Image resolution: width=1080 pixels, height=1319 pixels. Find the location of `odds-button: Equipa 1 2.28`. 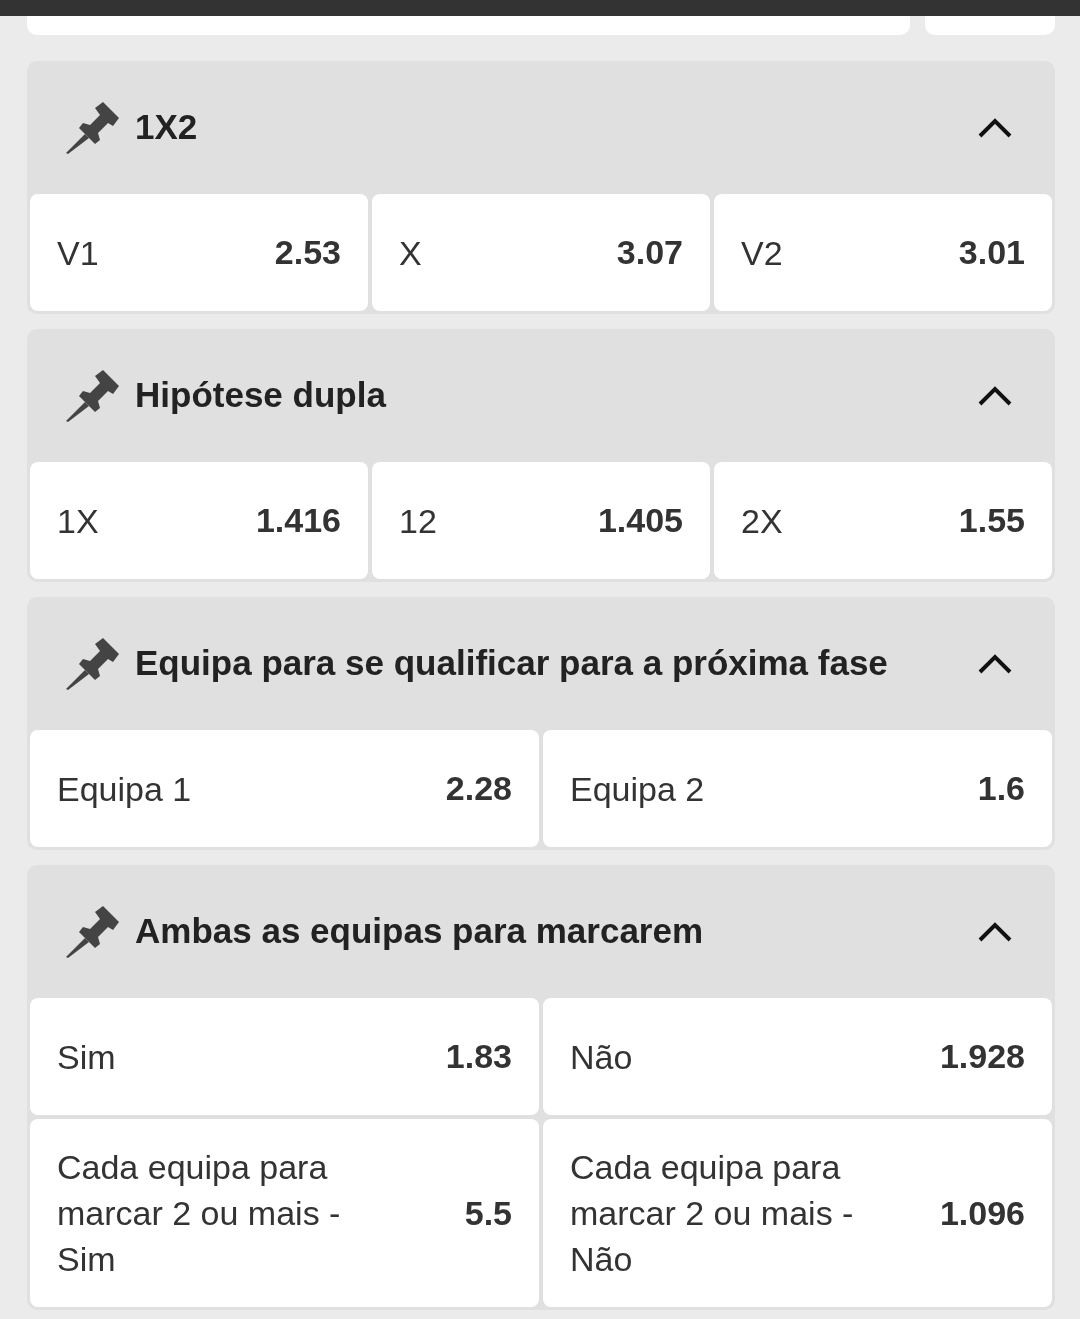

odds-button: Equipa 1 2.28 is located at coordinates (284, 788).